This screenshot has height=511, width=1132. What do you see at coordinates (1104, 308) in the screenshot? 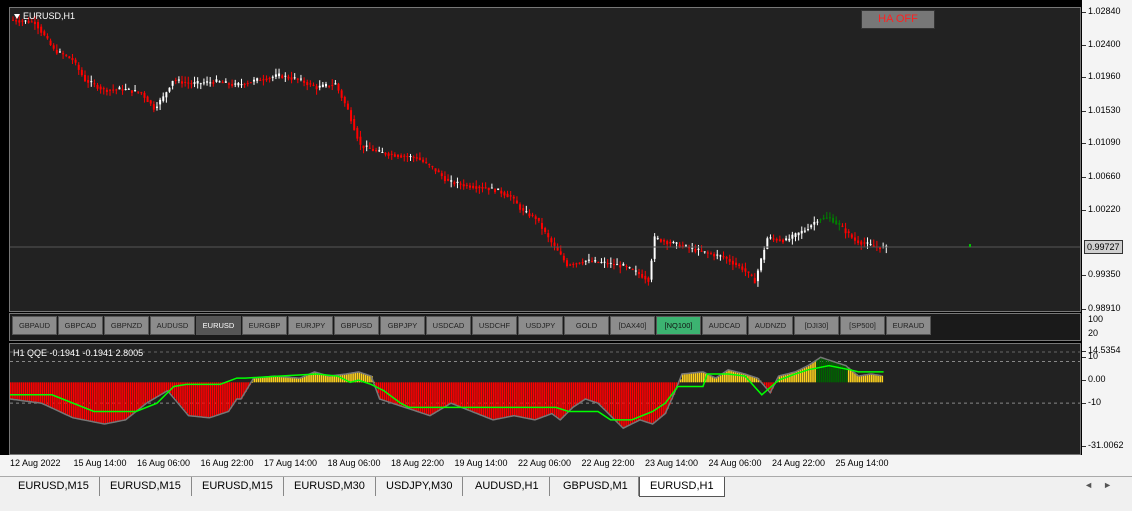
I see `price-tick-label: 0.98910` at bounding box center [1104, 308].